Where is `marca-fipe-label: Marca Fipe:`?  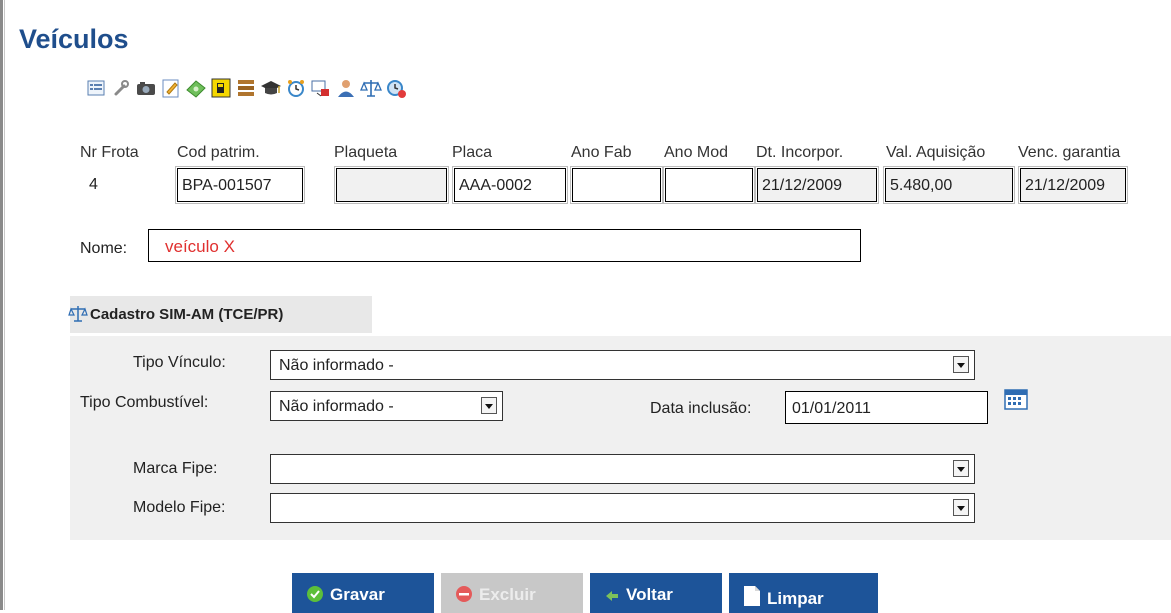 marca-fipe-label: Marca Fipe: is located at coordinates (175, 468).